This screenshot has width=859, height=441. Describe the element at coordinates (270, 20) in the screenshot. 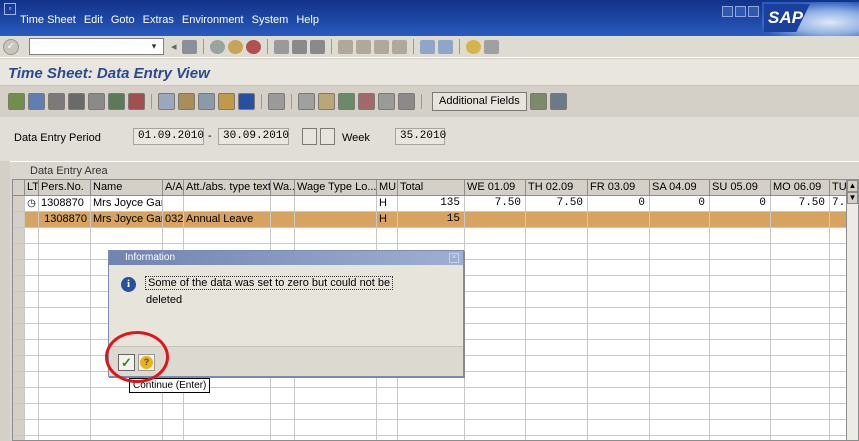

I see `menu-system: System` at that location.